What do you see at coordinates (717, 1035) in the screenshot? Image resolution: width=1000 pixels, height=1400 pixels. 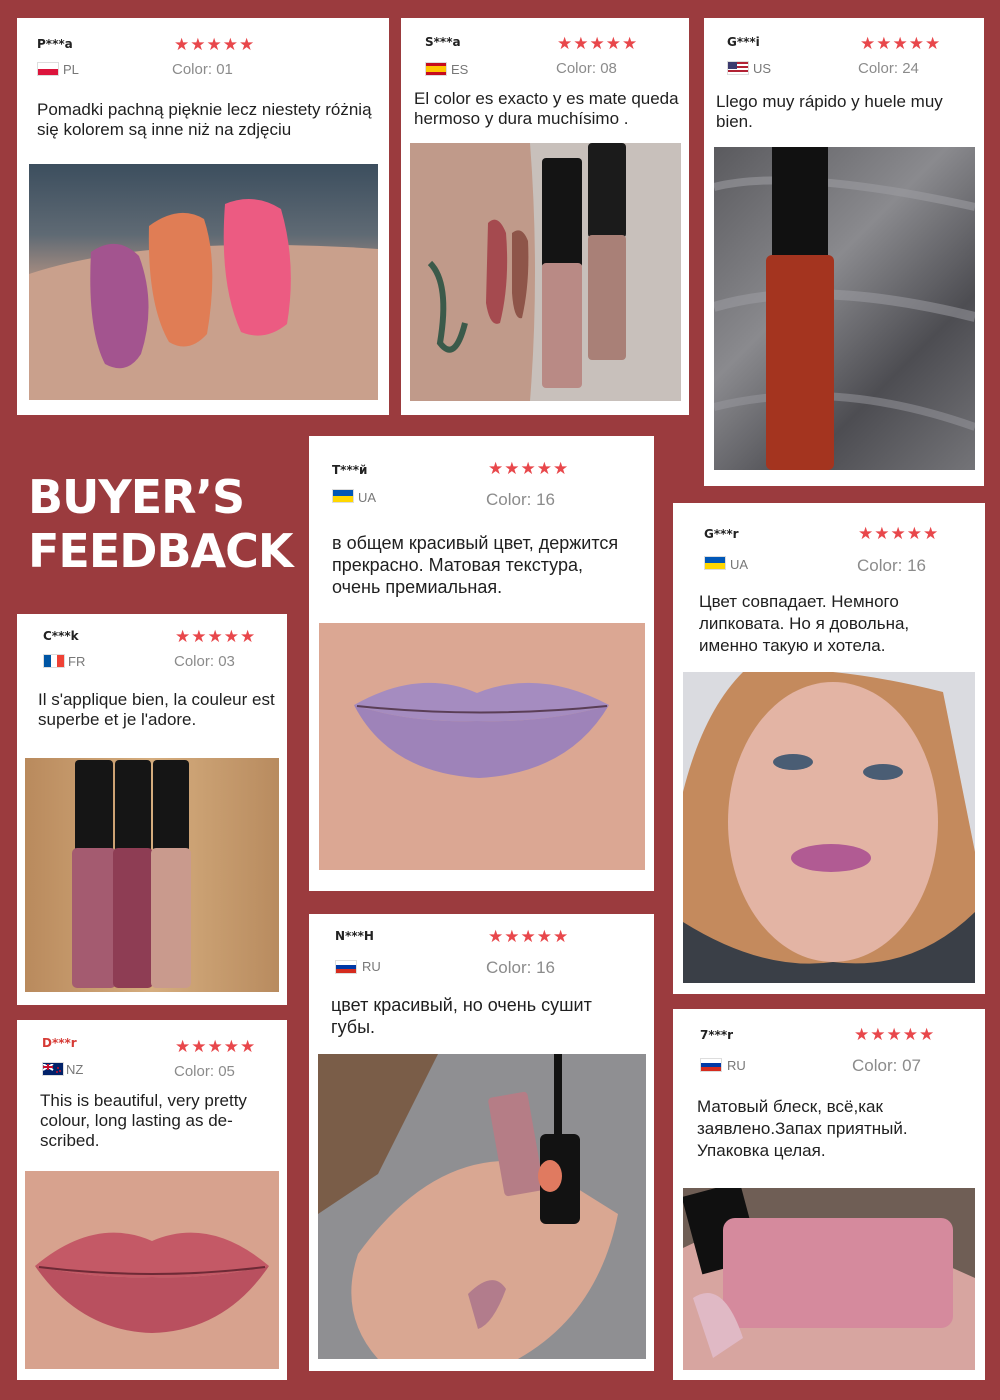 I see `reviewer-name: 7***r` at bounding box center [717, 1035].